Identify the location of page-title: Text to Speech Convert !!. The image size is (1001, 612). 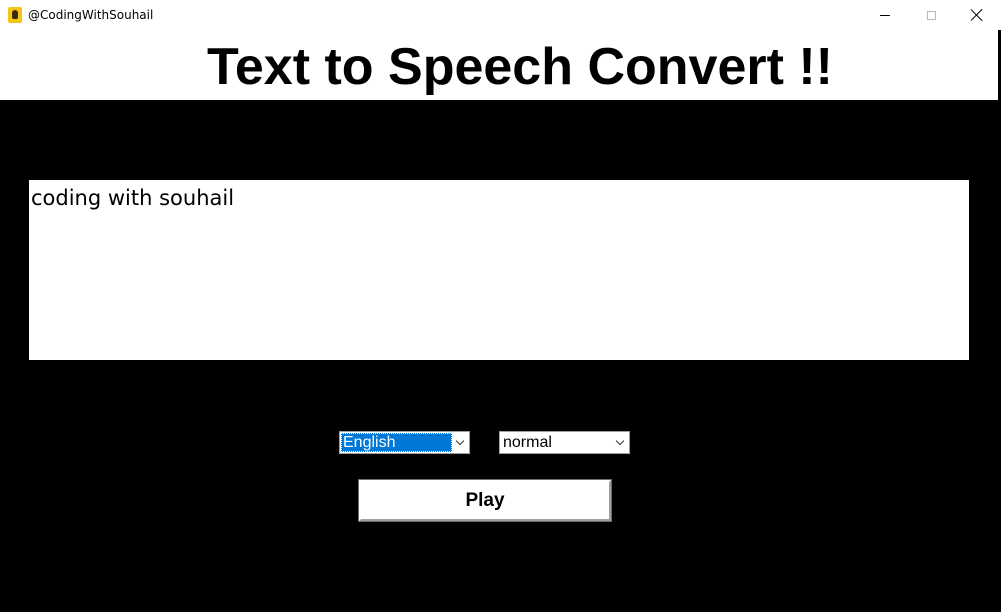
(519, 67).